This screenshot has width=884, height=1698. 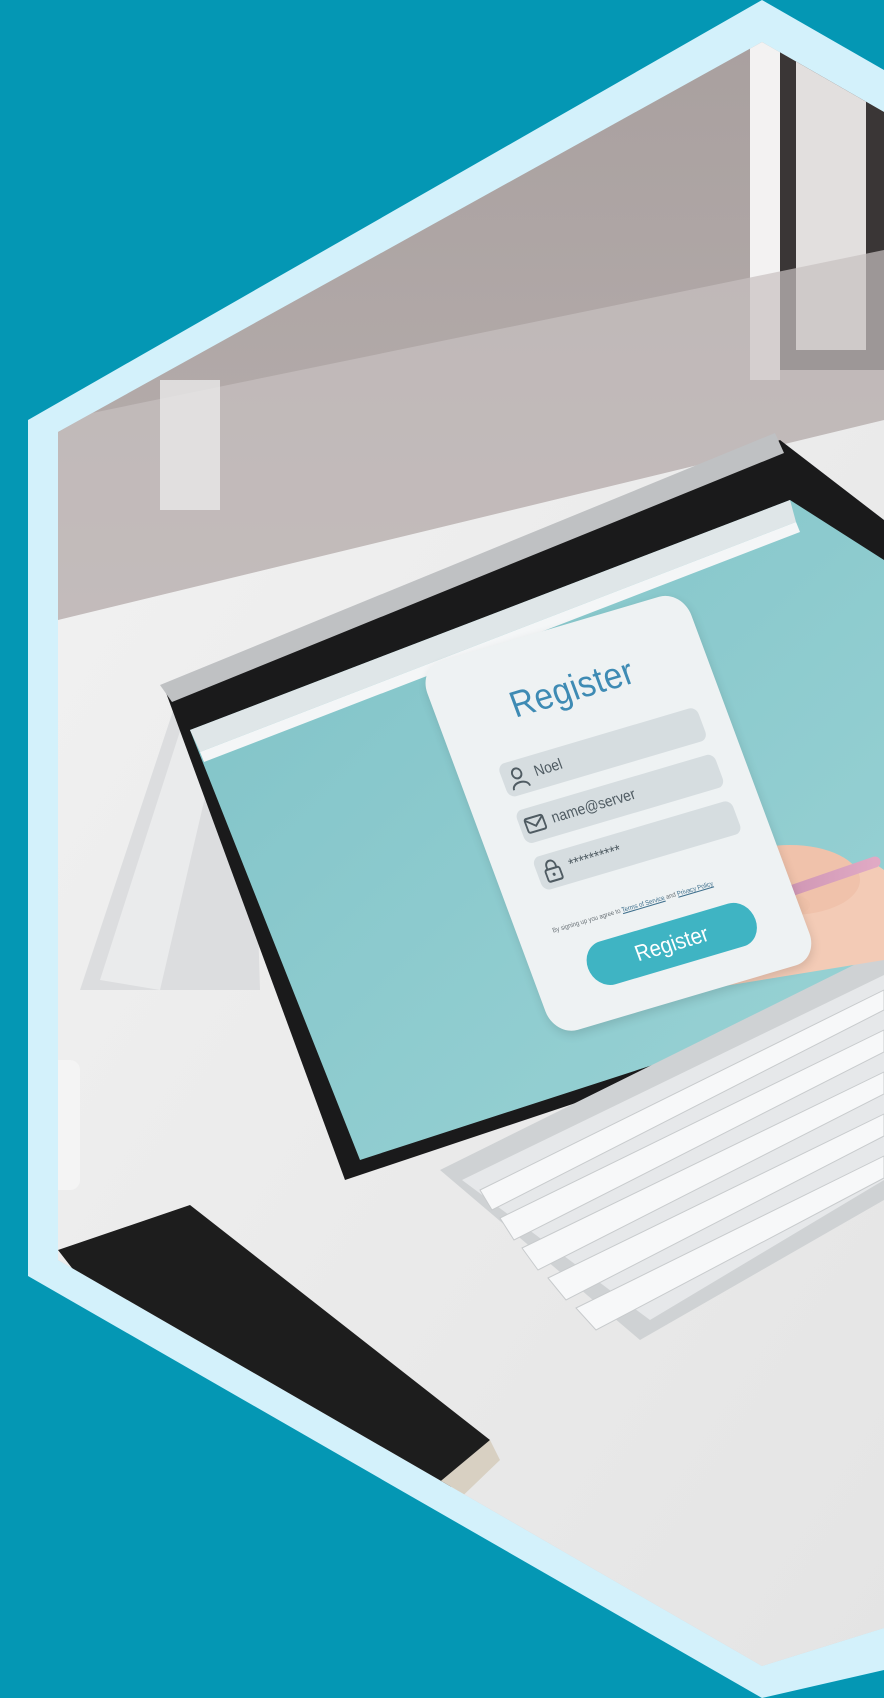 I want to click on email-value: name@server, so click(x=593, y=806).